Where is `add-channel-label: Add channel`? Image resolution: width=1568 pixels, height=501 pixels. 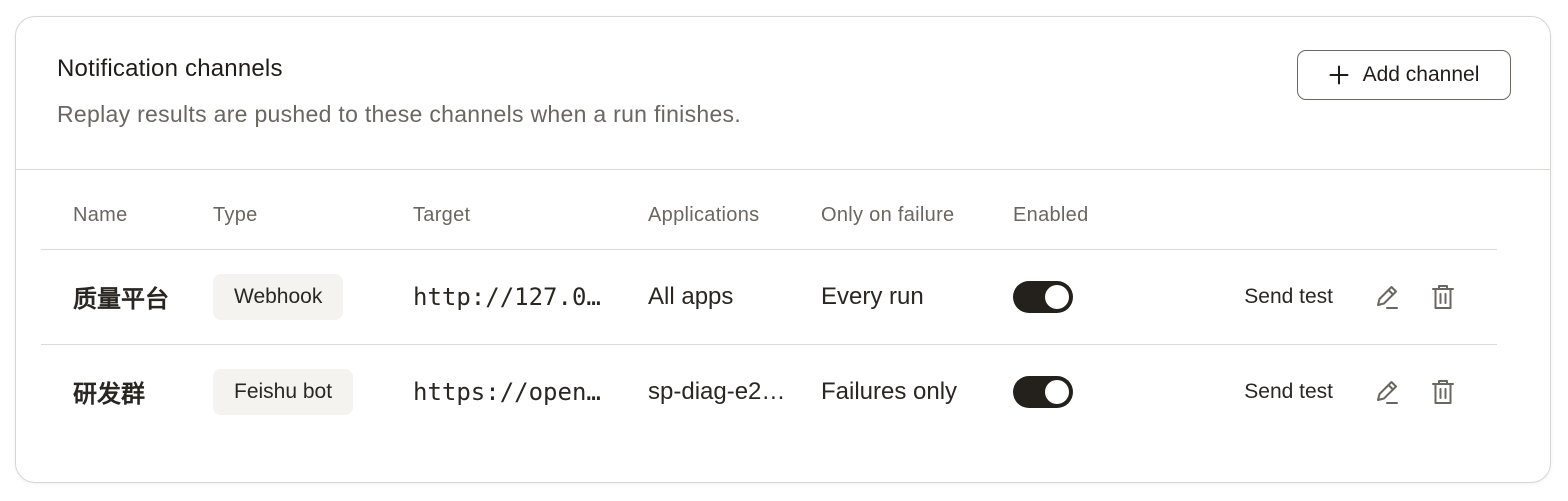
add-channel-label: Add channel is located at coordinates (1421, 74).